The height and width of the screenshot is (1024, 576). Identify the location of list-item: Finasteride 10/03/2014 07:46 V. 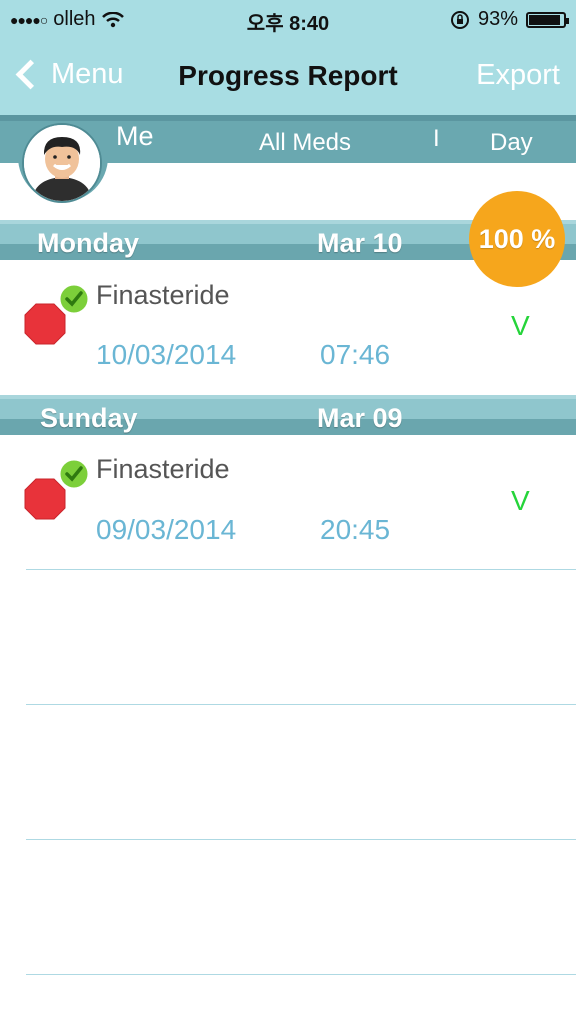
(288, 327).